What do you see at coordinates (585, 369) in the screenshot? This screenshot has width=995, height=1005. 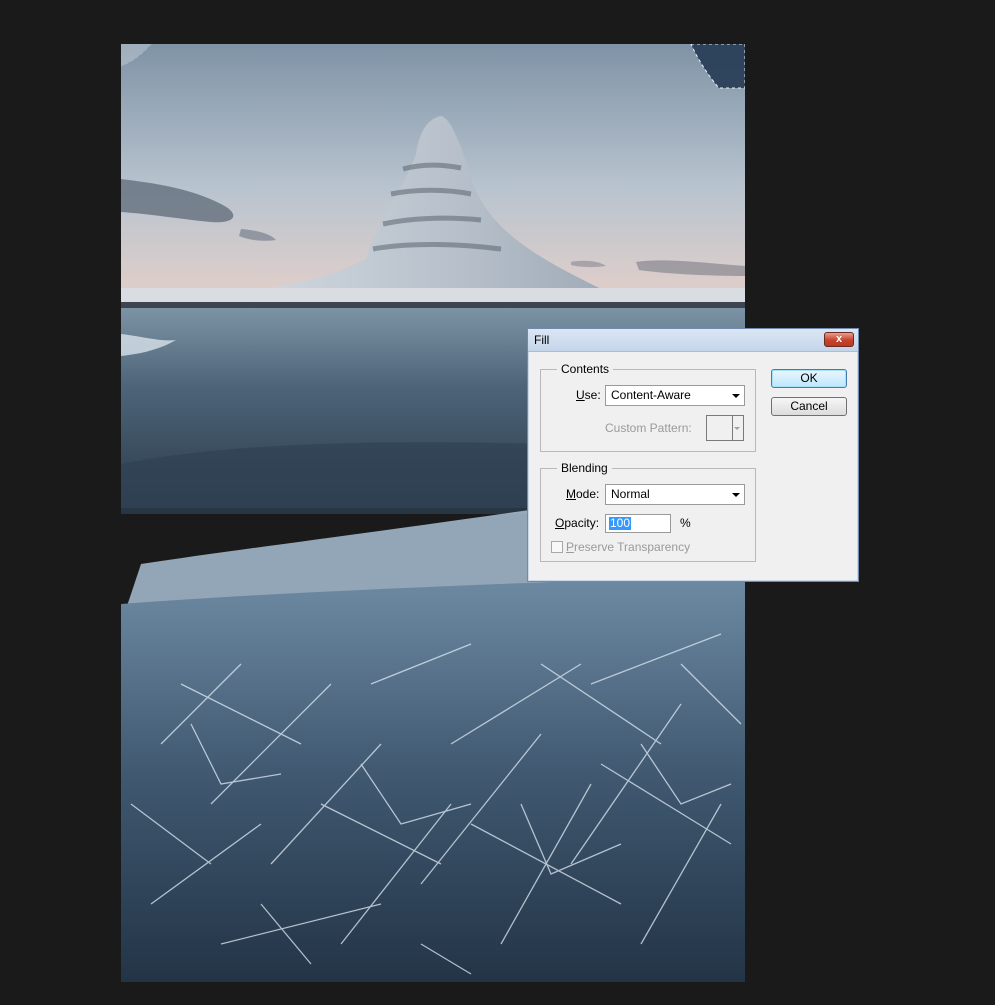 I see `contents-group-label: Contents` at bounding box center [585, 369].